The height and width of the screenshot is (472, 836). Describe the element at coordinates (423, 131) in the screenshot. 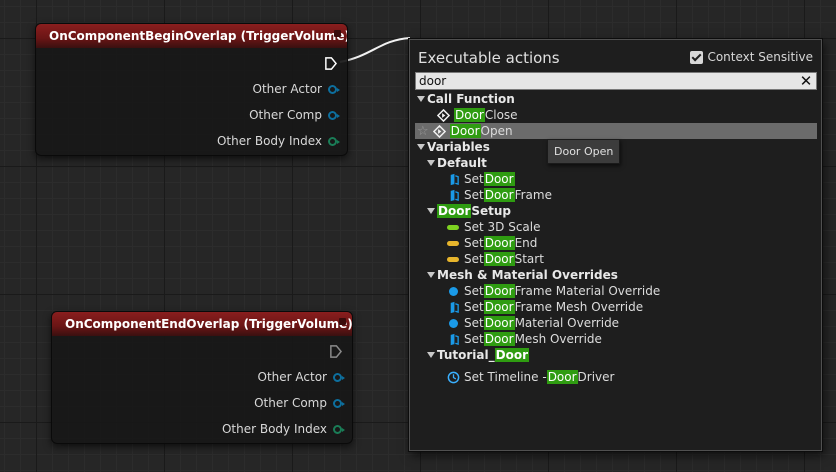

I see `favorite-star-icon: ☆` at that location.